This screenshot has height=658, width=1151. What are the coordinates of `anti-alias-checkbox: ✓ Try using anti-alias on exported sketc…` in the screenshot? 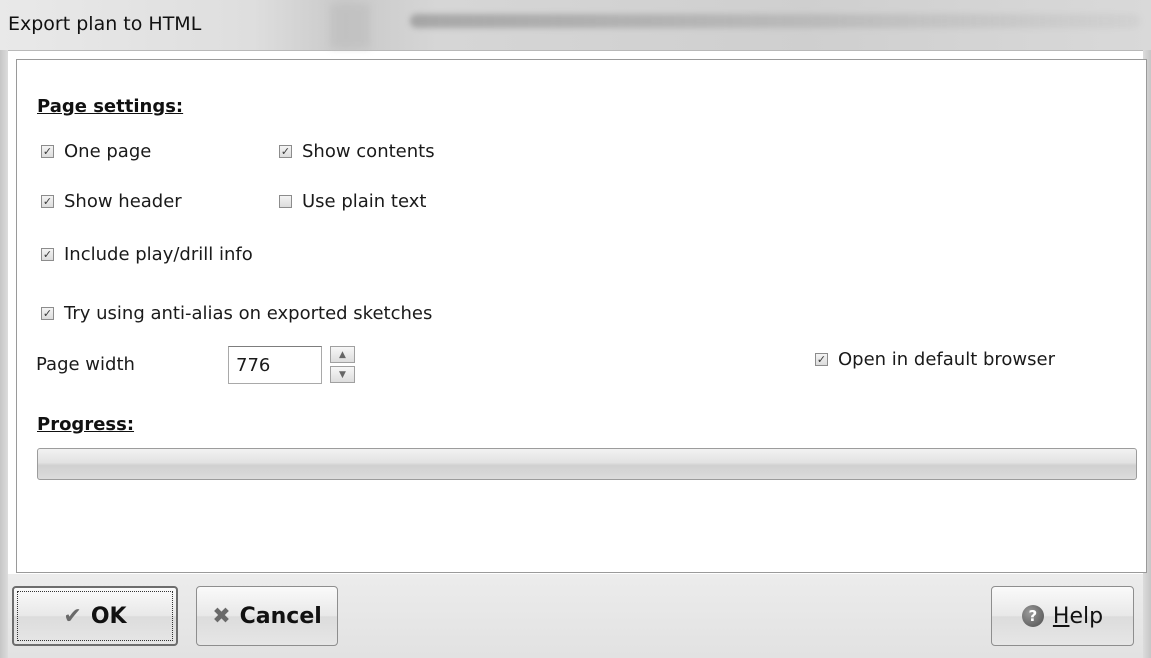 It's located at (236, 313).